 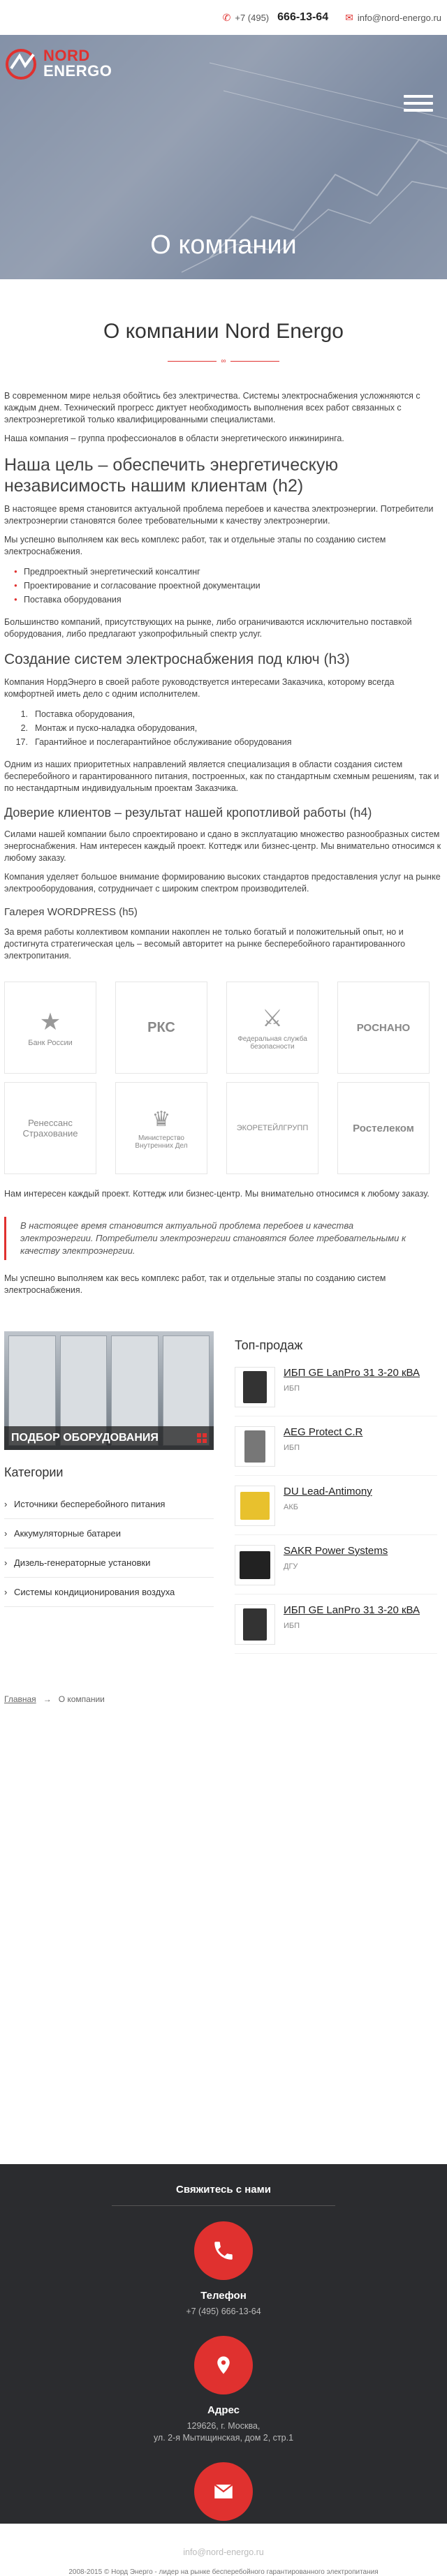 What do you see at coordinates (223, 245) in the screenshot?
I see `hero-title: О компании` at bounding box center [223, 245].